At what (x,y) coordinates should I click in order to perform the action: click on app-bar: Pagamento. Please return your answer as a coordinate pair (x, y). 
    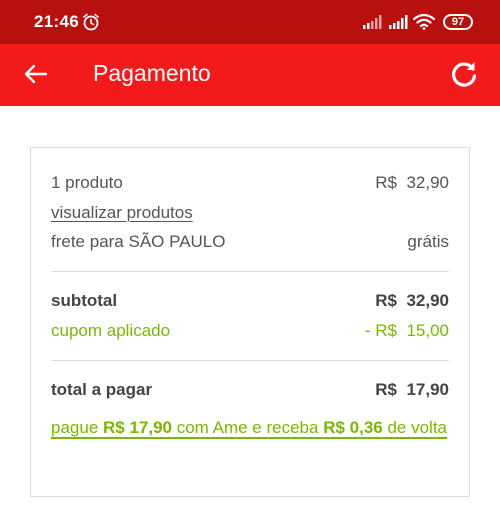
    Looking at the image, I should click on (250, 75).